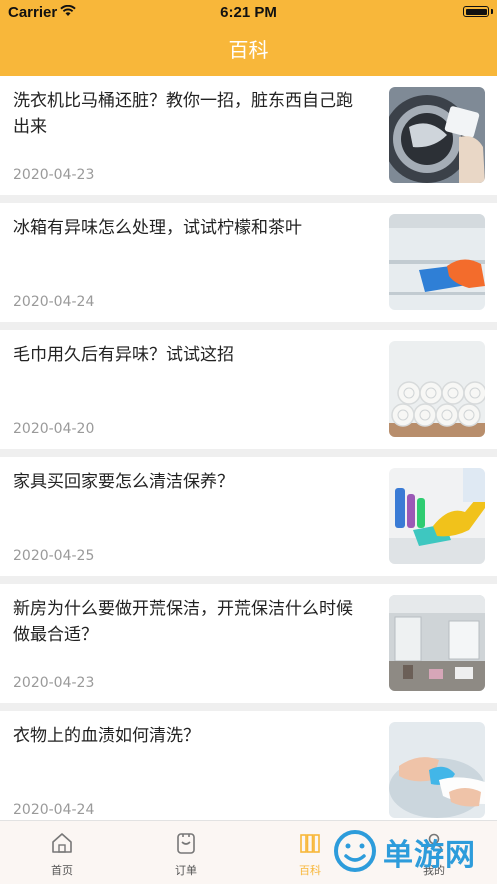  What do you see at coordinates (123, 482) in the screenshot?
I see `article-title: 家具买回家要怎么清洁保养？` at bounding box center [123, 482].